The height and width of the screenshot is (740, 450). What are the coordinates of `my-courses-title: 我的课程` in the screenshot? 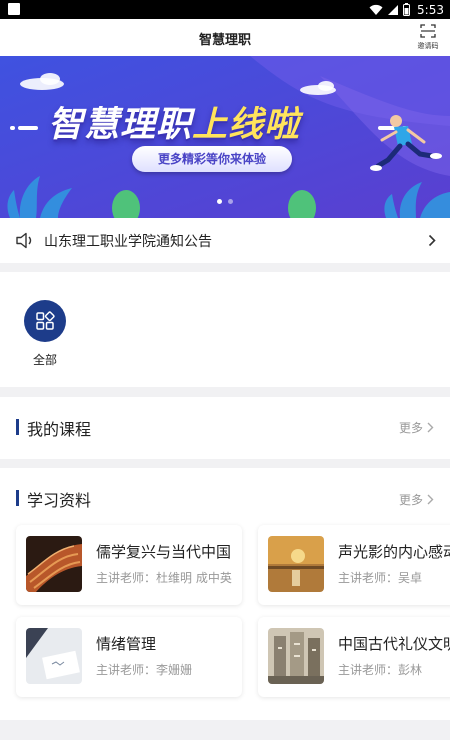 It's located at (59, 429).